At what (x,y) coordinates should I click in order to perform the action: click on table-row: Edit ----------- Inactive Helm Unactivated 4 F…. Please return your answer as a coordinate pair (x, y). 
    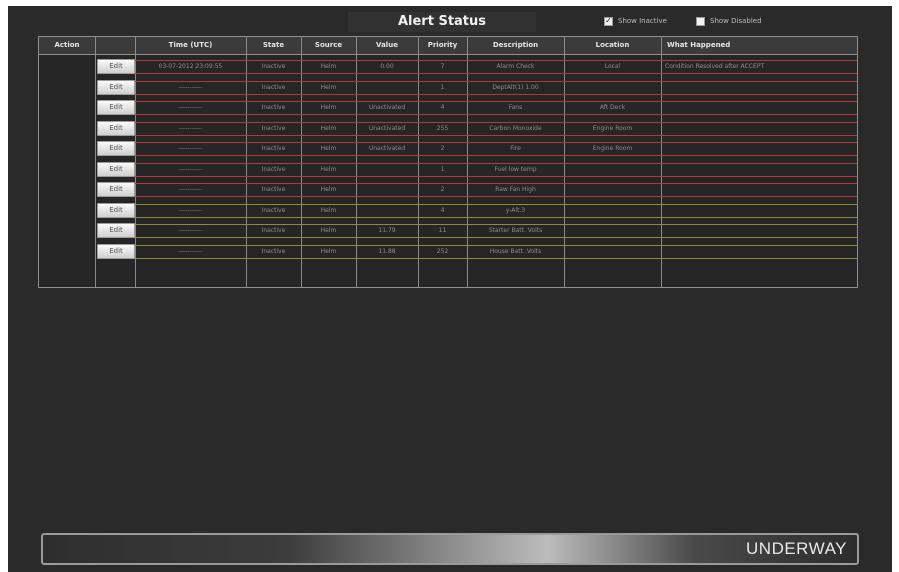
    Looking at the image, I should click on (448, 108).